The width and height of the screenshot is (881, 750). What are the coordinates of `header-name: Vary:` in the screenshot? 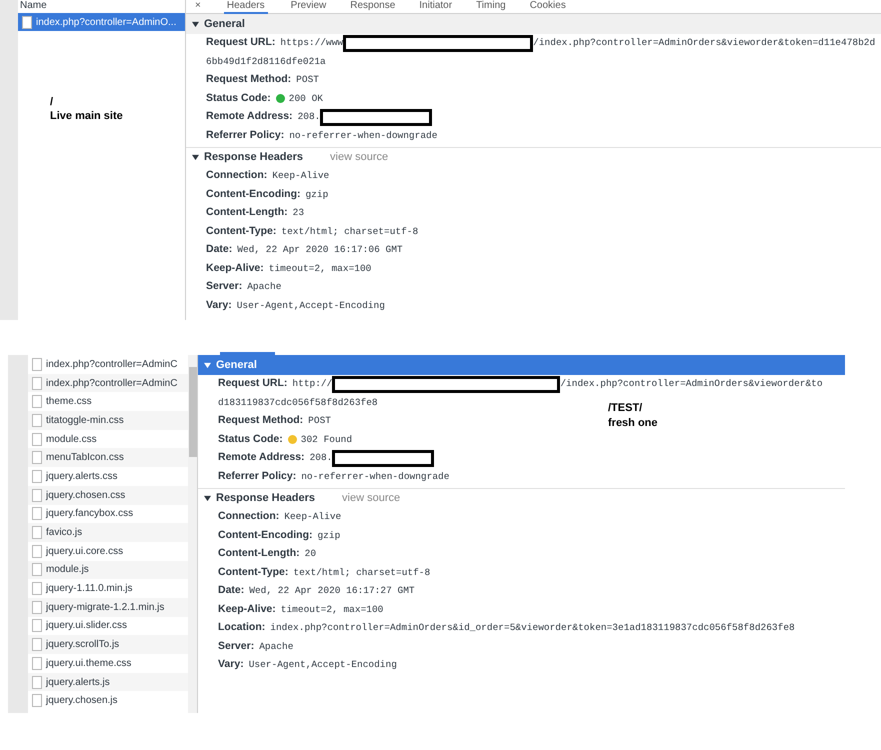 It's located at (219, 305).